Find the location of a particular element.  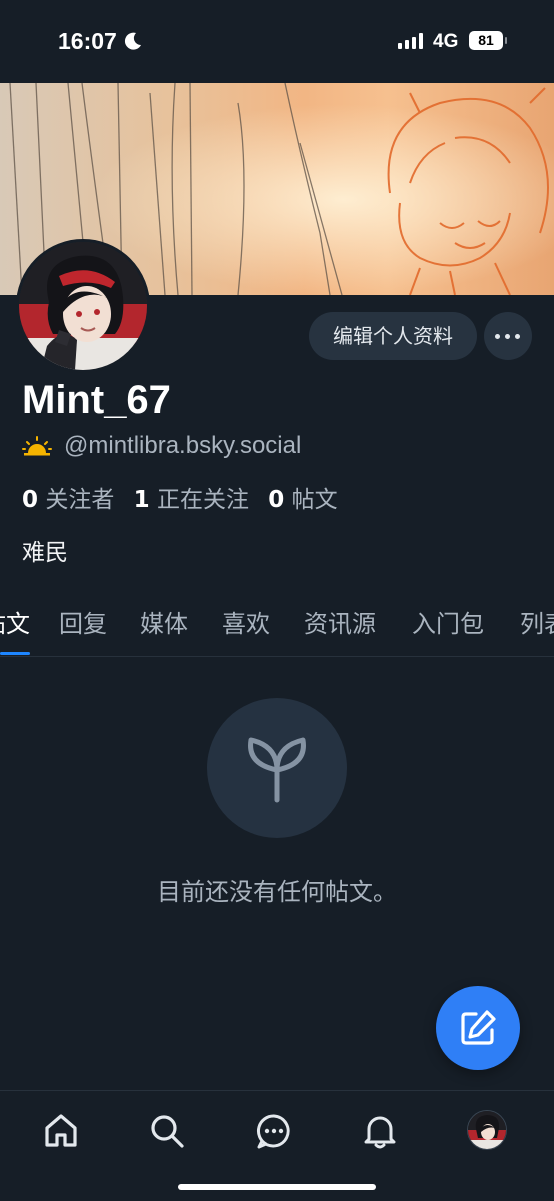

handle-row: @mintlibra.bsky.social is located at coordinates (161, 446).